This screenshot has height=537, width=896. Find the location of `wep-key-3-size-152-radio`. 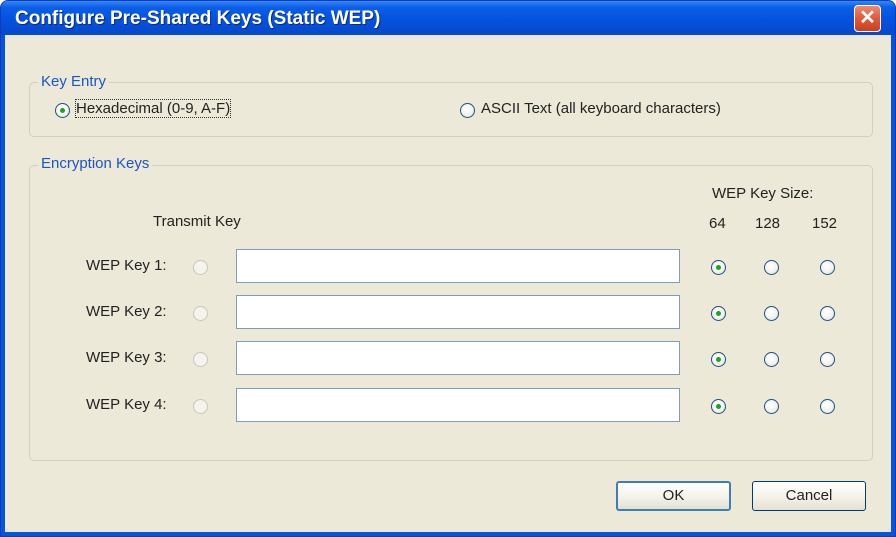

wep-key-3-size-152-radio is located at coordinates (827, 359).